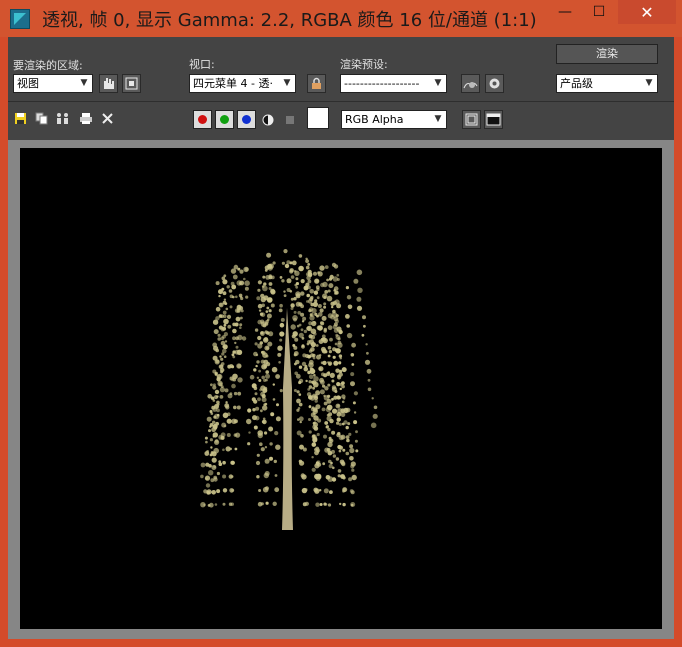 This screenshot has width=682, height=647. Describe the element at coordinates (233, 83) in the screenshot. I see `viewport-value: 四元菜单 4 - 透·` at that location.